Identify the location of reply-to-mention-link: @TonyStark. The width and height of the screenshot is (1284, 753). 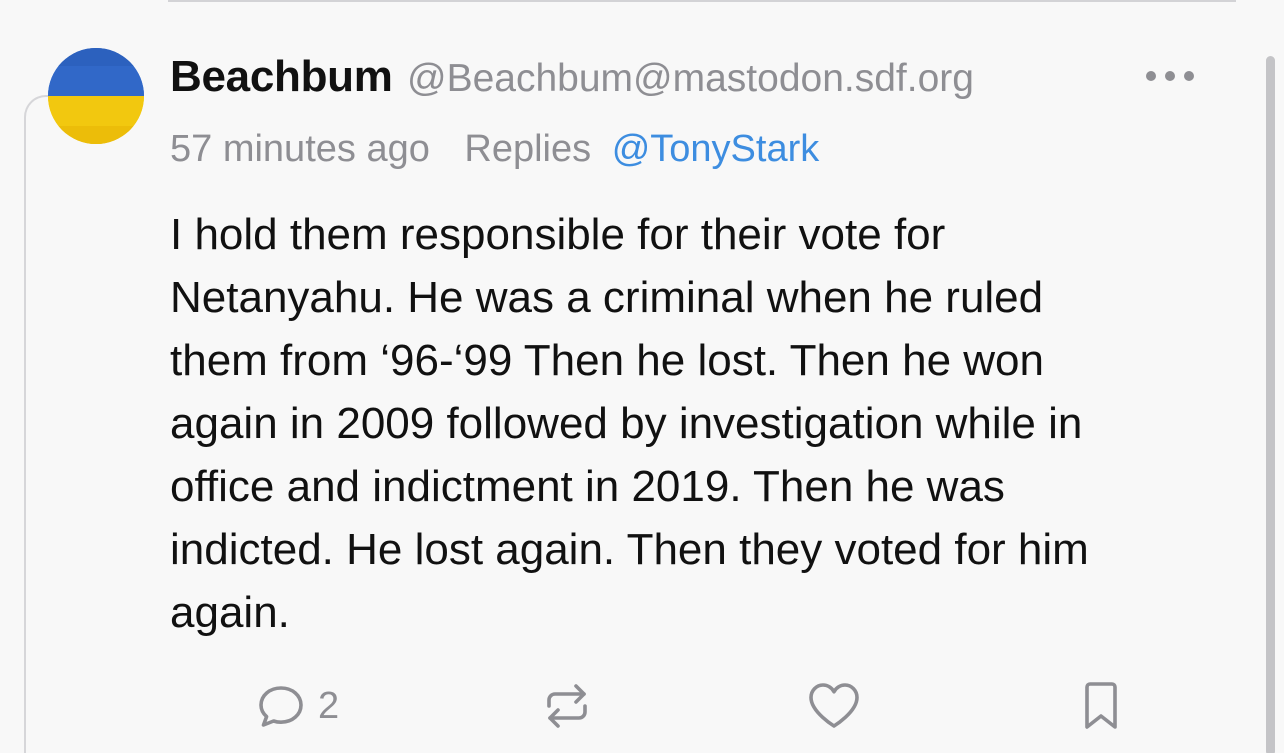
(716, 149).